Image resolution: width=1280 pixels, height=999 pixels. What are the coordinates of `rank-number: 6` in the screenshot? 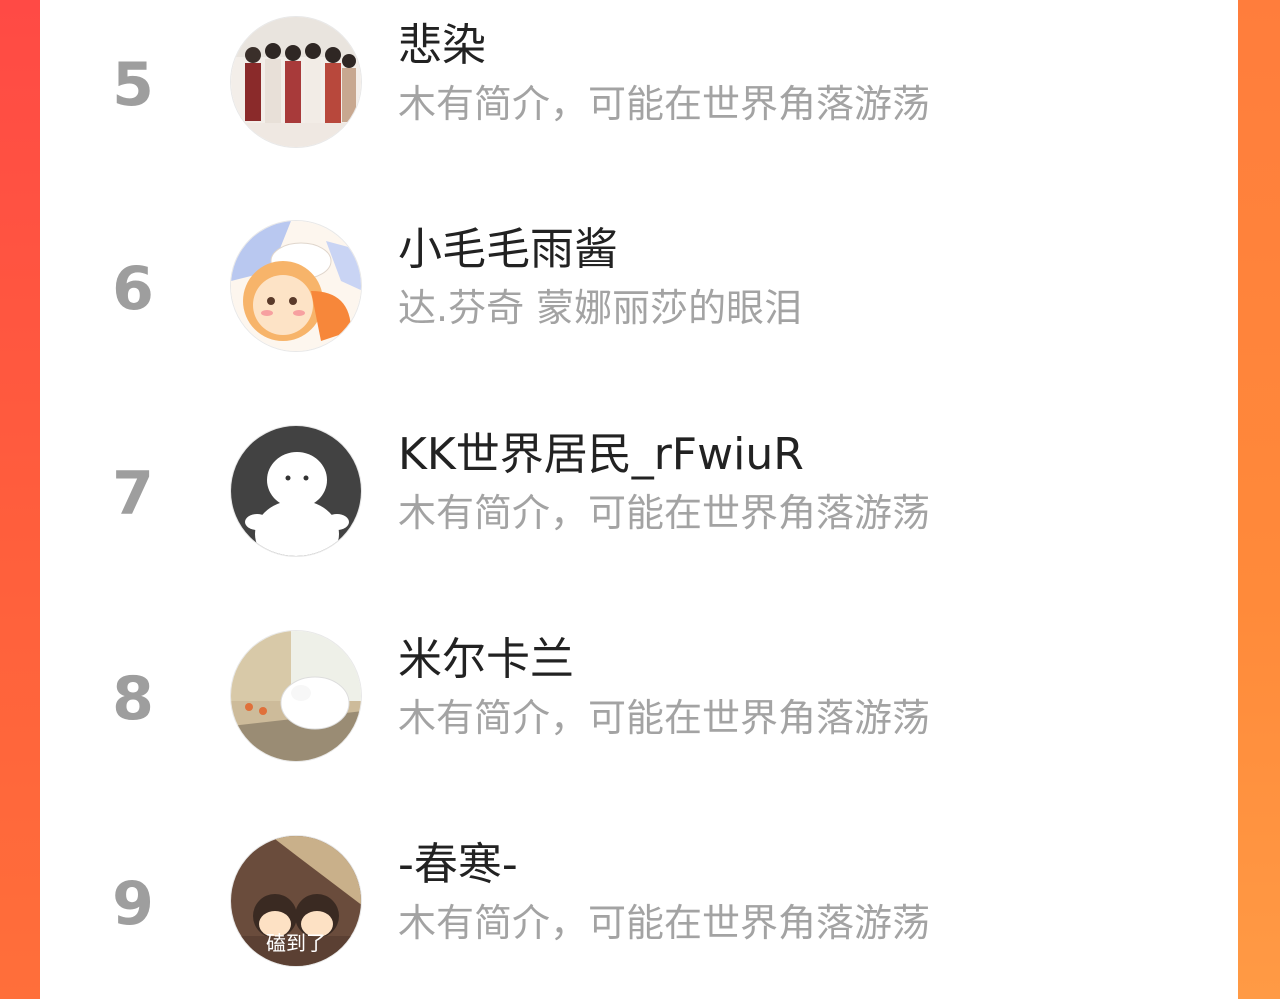 It's located at (133, 289).